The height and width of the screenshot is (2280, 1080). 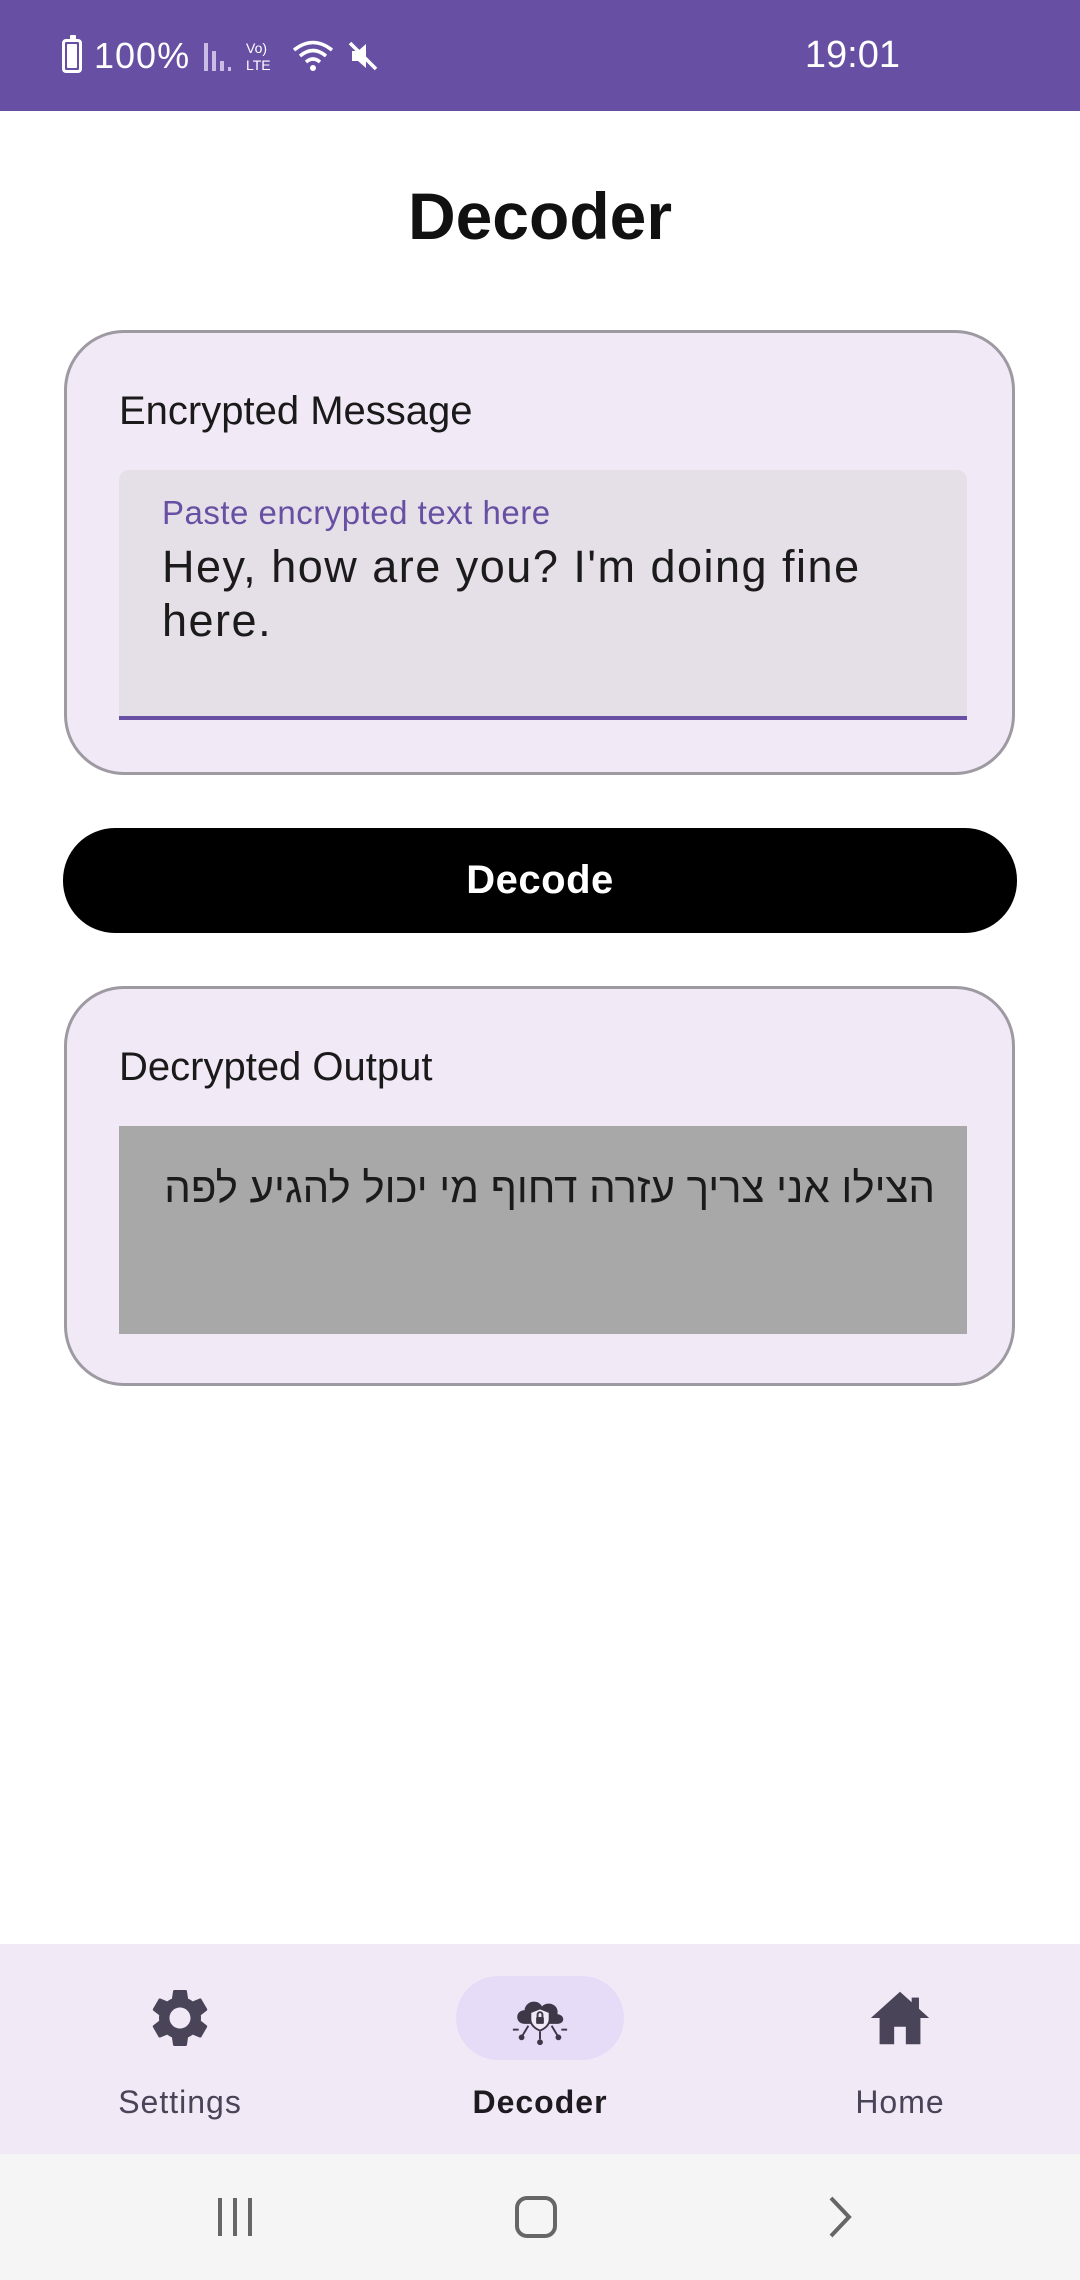 I want to click on bottom-navigation: Settings Decoder Home, so click(x=540, y=2049).